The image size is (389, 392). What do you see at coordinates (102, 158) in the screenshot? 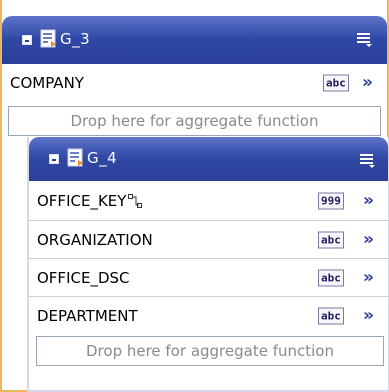
I see `group-title: G_4` at bounding box center [102, 158].